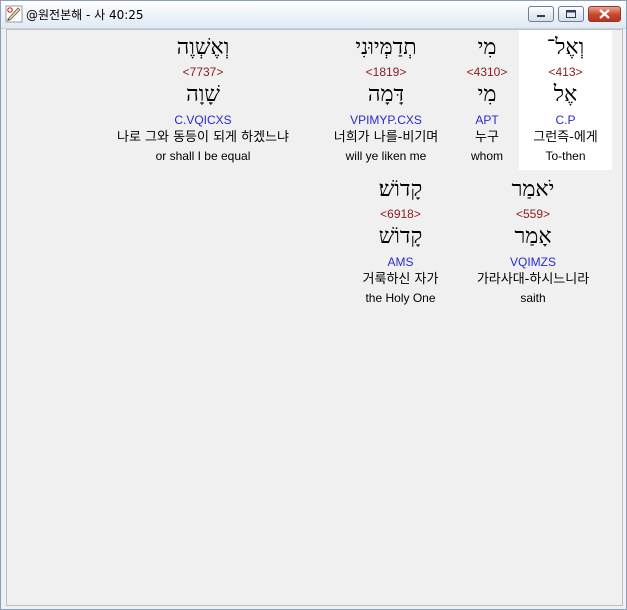 Image resolution: width=627 pixels, height=610 pixels. Describe the element at coordinates (14, 14) in the screenshot. I see `interlinear-app-icon` at that location.